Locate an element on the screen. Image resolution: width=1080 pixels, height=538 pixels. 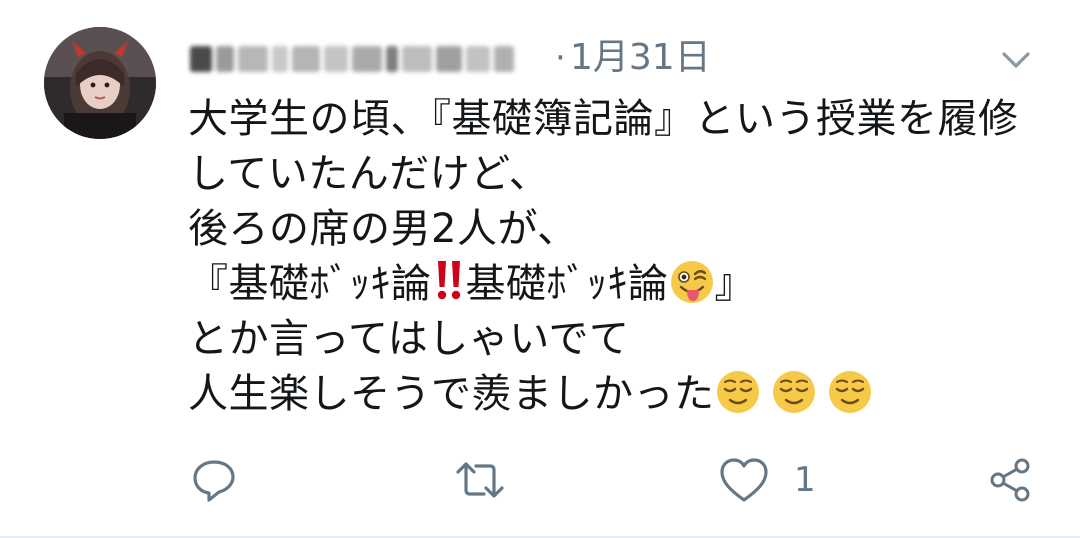
avatar-image is located at coordinates (100, 83).